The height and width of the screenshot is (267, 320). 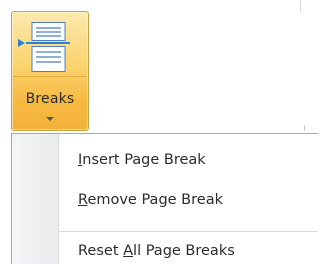 I want to click on menu-item-label-post: ll Page Breaks, so click(x=184, y=251).